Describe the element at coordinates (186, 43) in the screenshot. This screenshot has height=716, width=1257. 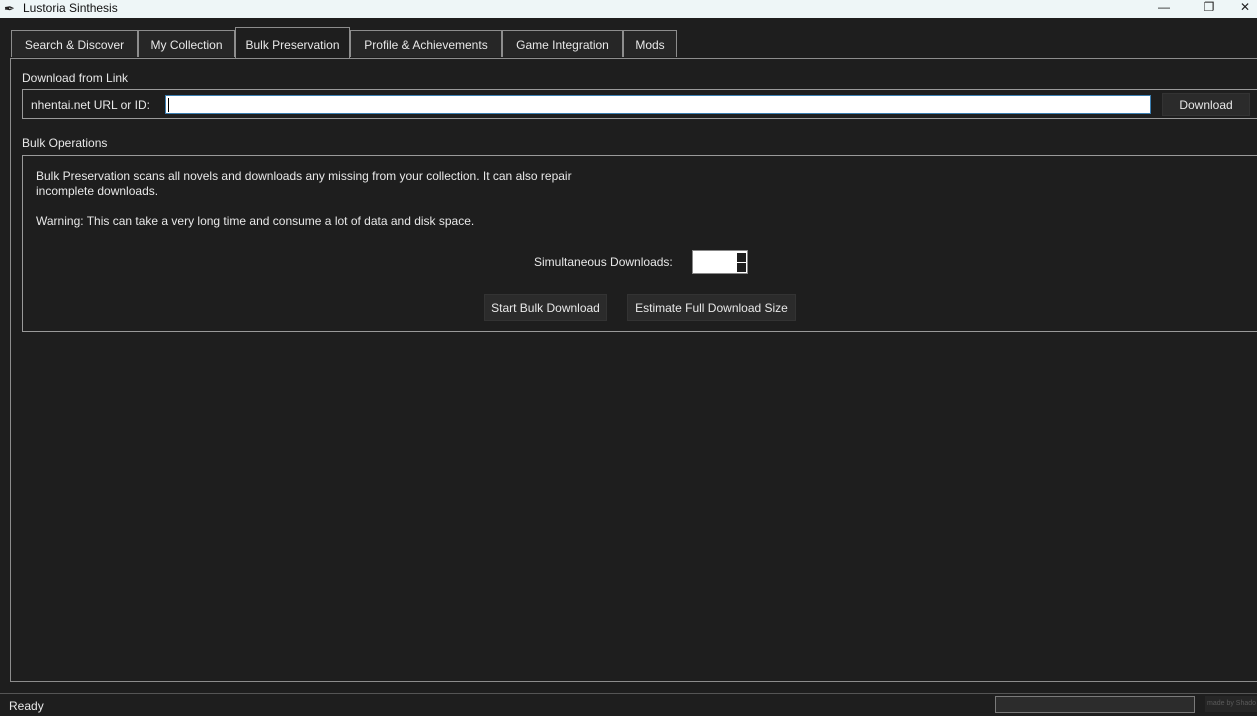
I see `tab-my-collection: My Collection` at that location.